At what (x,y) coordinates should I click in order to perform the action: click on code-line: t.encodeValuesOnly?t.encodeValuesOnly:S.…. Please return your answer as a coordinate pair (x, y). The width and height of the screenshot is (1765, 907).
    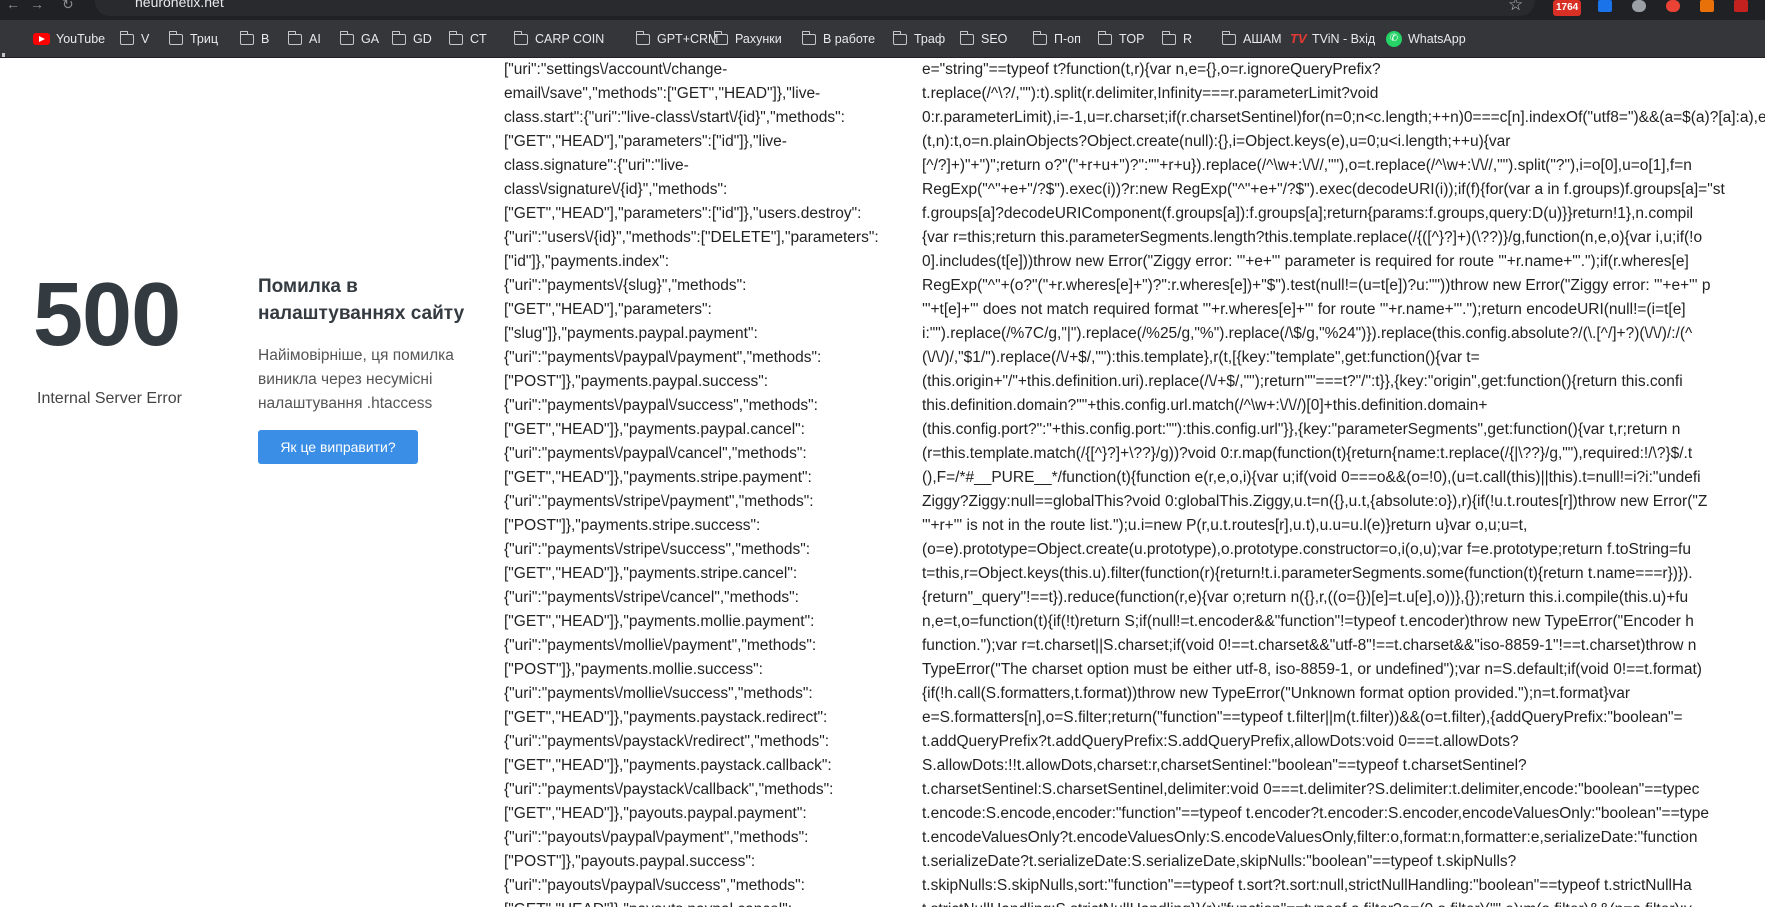
    Looking at the image, I should click on (1310, 837).